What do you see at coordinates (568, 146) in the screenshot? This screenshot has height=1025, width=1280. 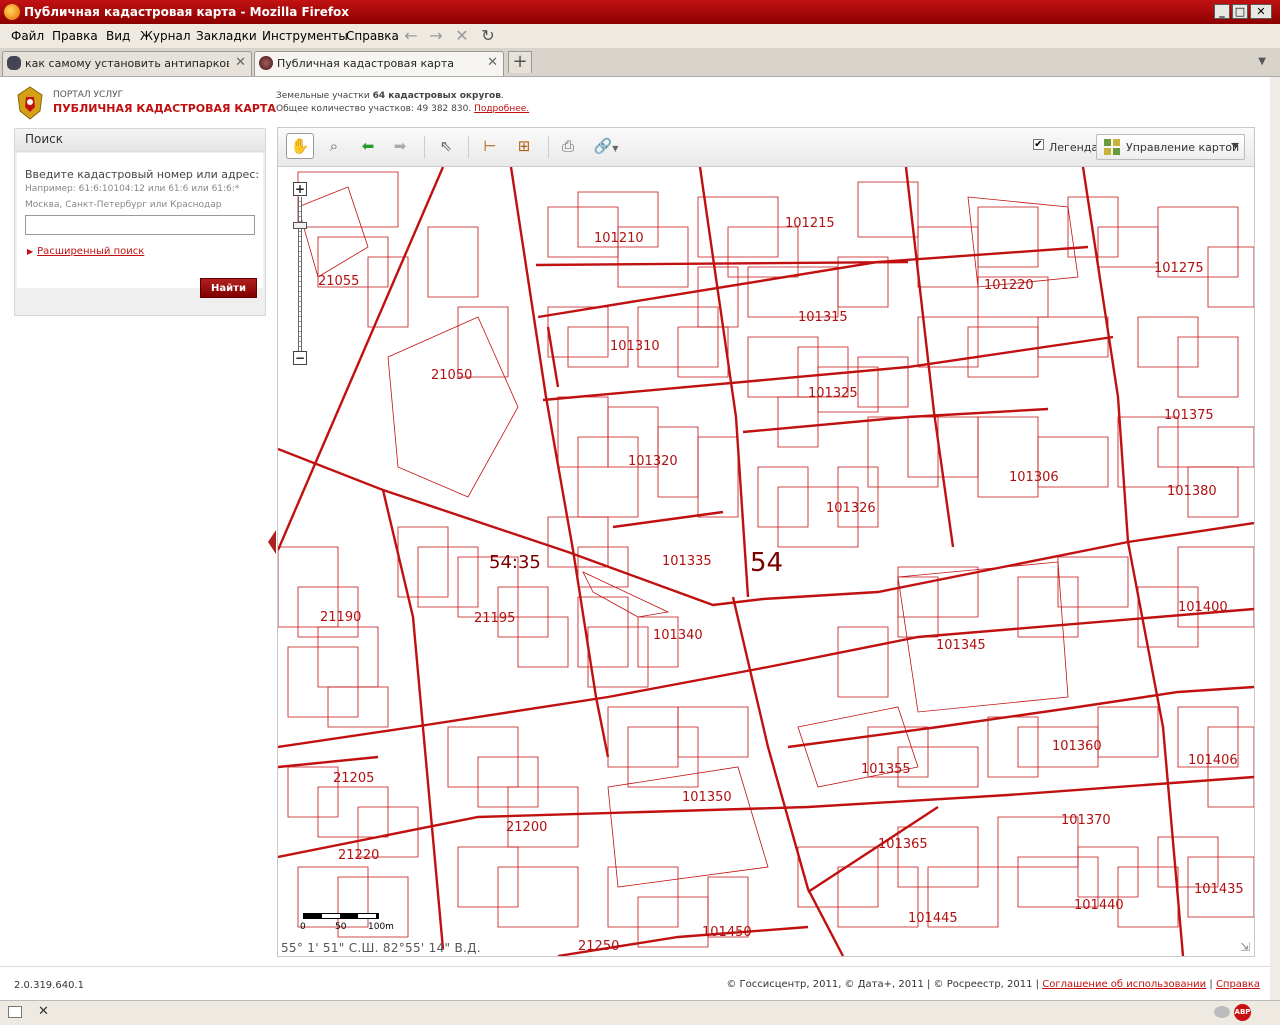 I see `print-button: ⎙` at bounding box center [568, 146].